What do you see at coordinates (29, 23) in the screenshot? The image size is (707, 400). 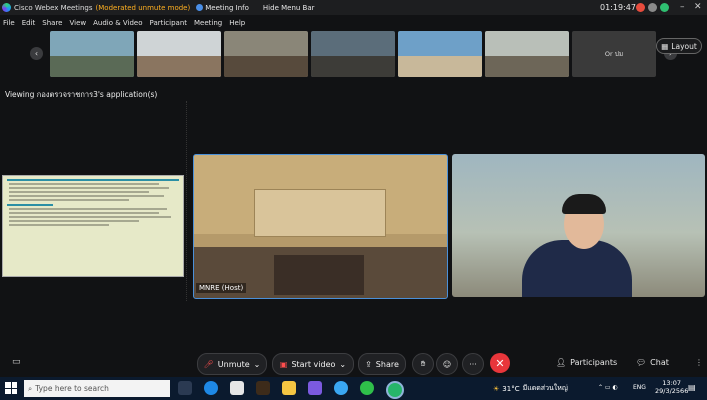 I see `menu-edit: Edit` at bounding box center [29, 23].